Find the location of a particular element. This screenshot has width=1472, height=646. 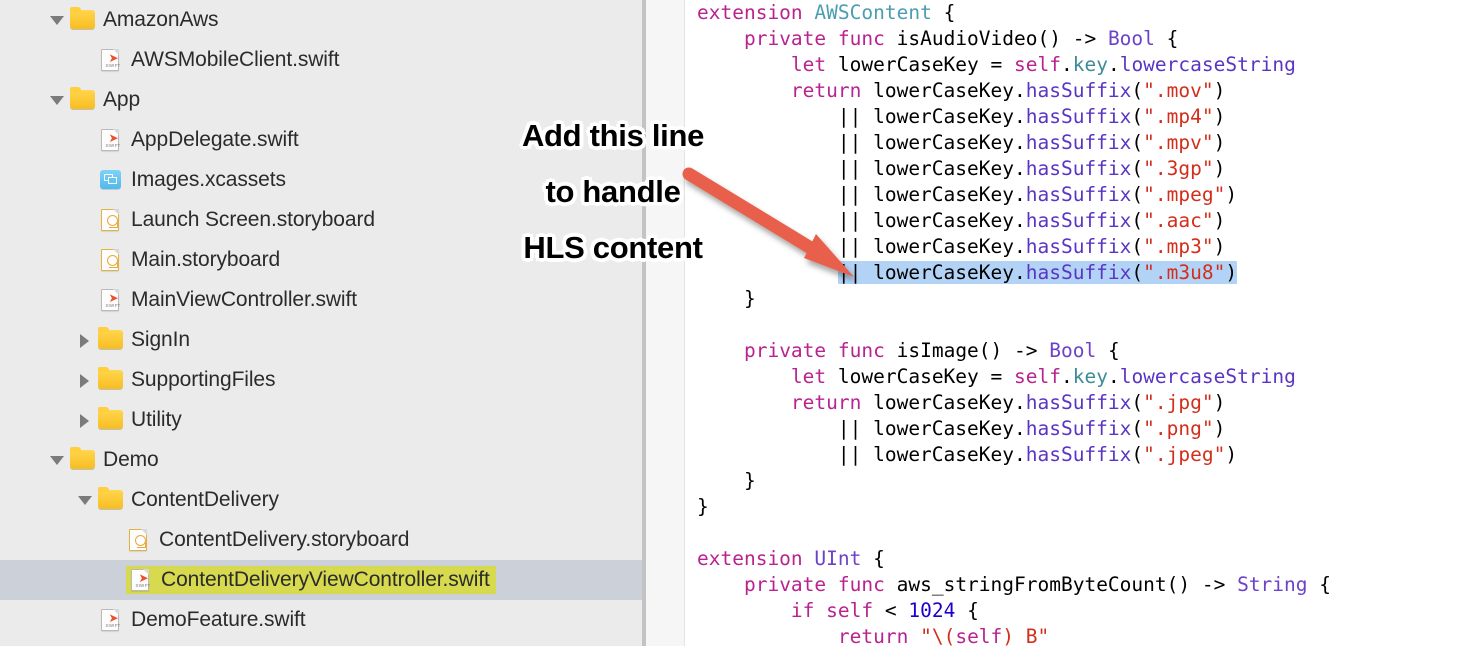

asset-catalog-icon is located at coordinates (111, 180).